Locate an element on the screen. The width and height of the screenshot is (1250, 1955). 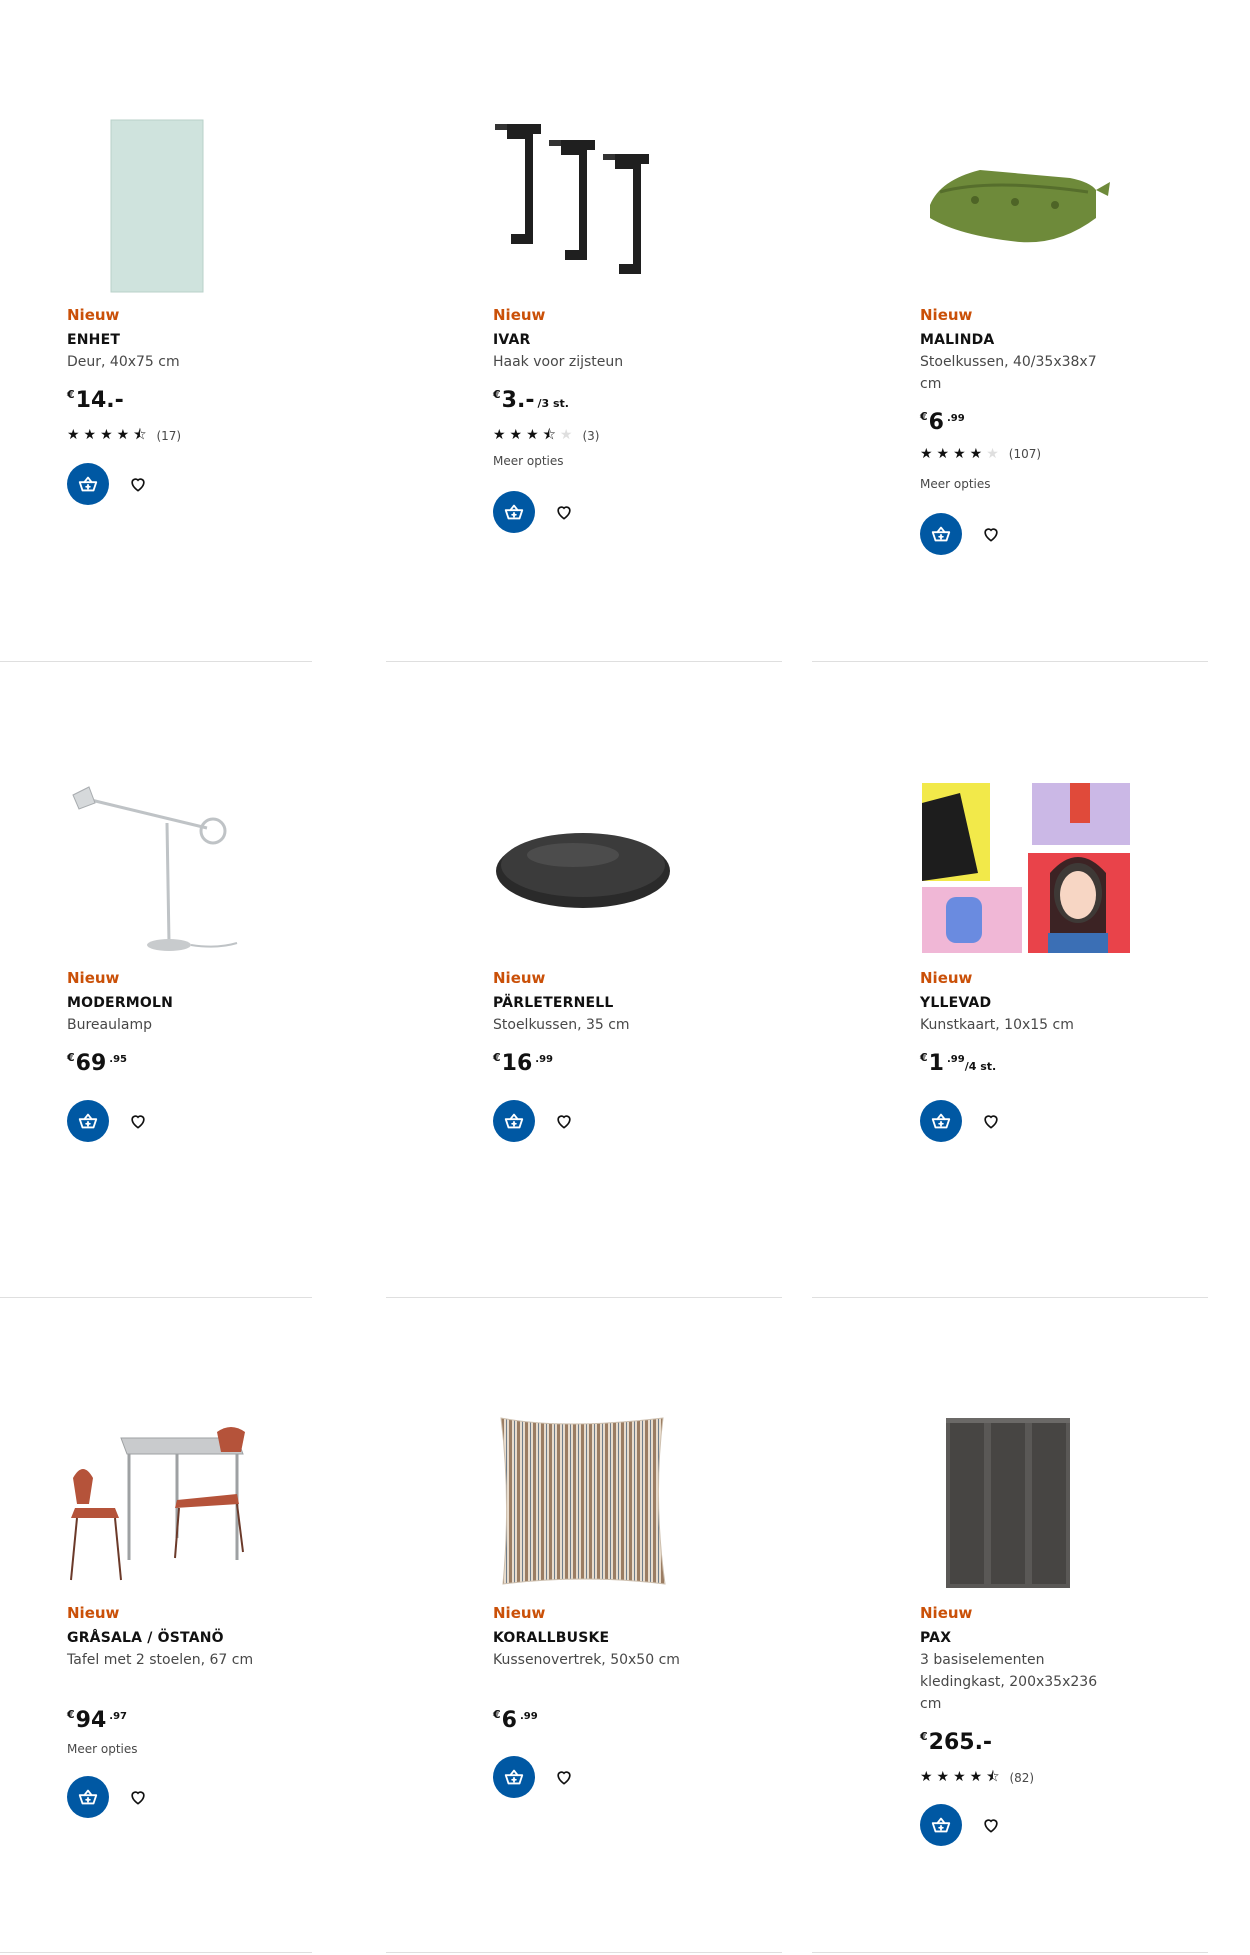
product-name: KORALLBUSKE is located at coordinates (551, 1638).